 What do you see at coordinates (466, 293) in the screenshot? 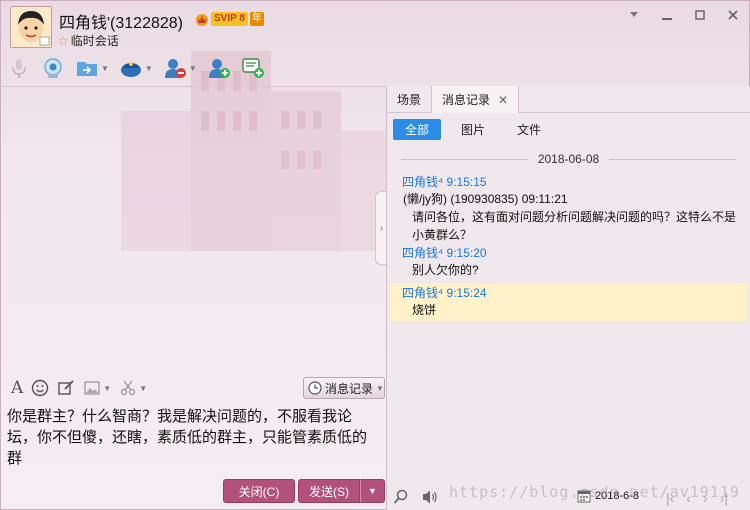
I see `message-time: 9:15:24` at bounding box center [466, 293].